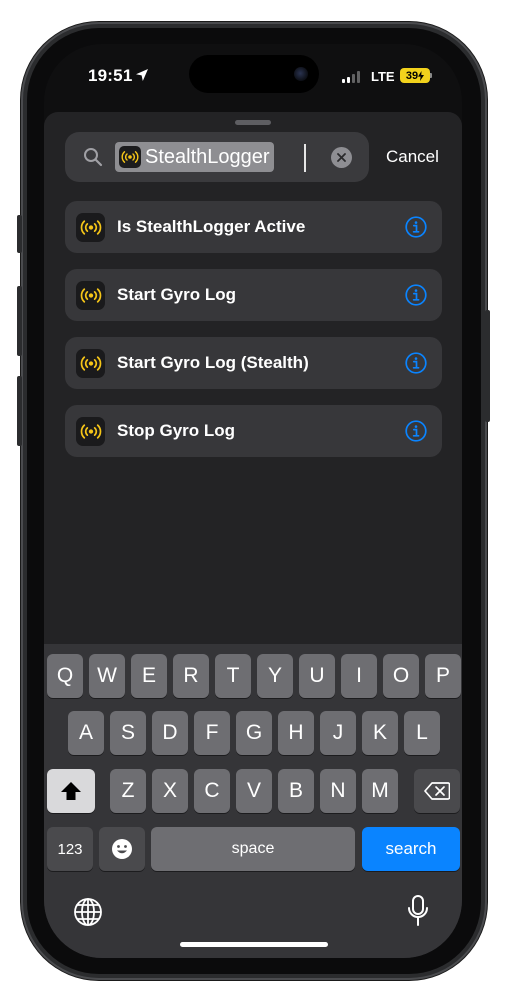  What do you see at coordinates (19, 411) in the screenshot?
I see `volume-down-button` at bounding box center [19, 411].